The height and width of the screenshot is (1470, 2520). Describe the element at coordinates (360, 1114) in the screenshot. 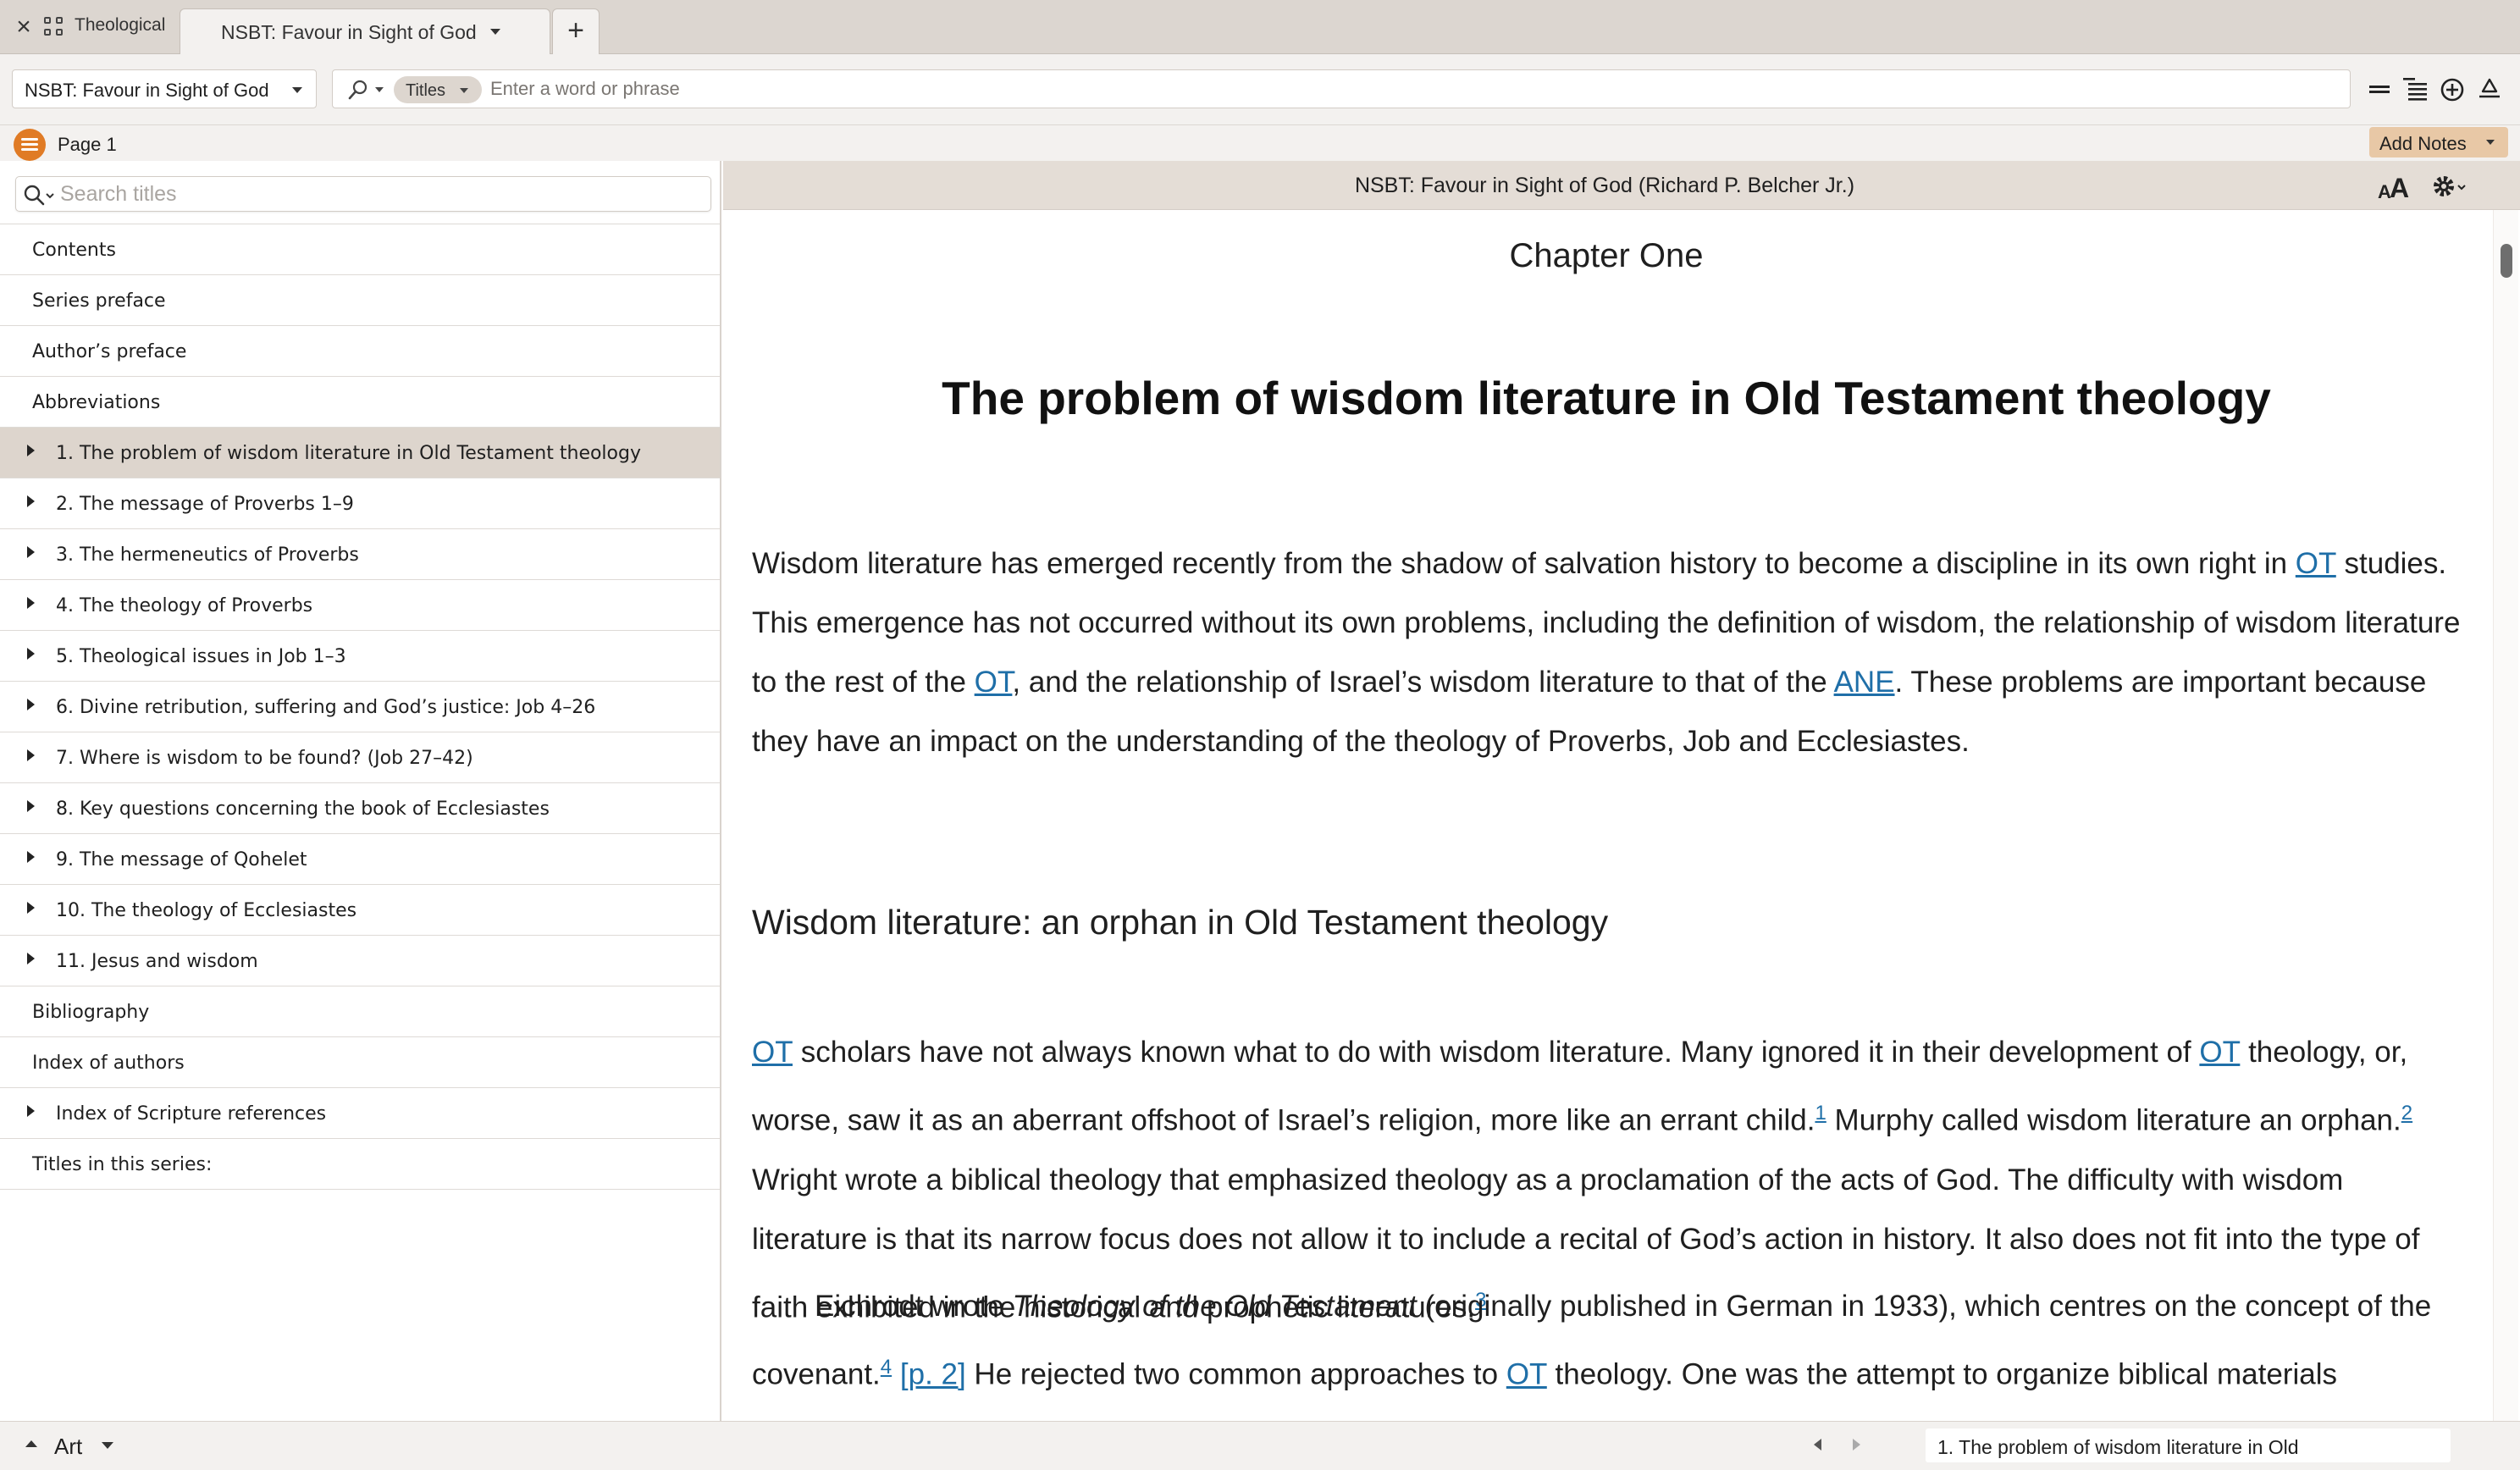

I see `sidebar-item: Index of Scripture references` at that location.